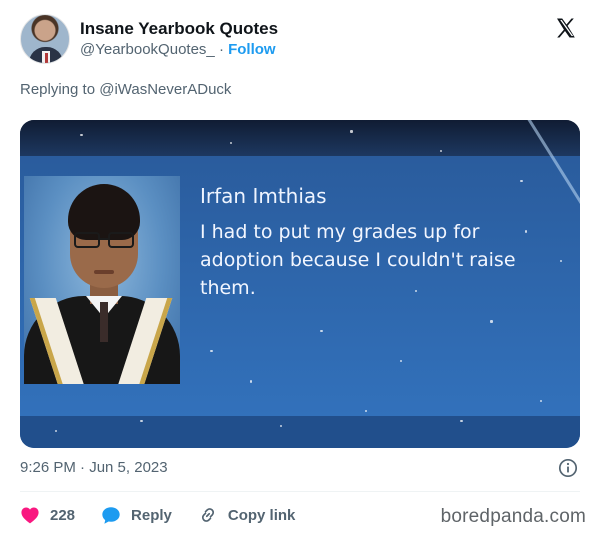 The height and width of the screenshot is (537, 600). Describe the element at coordinates (47, 515) in the screenshot. I see `like-button: 228` at that location.